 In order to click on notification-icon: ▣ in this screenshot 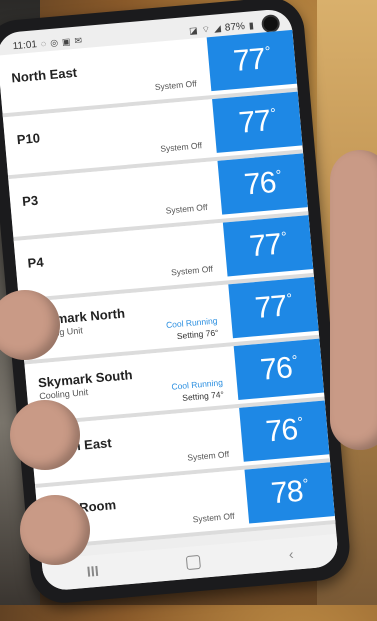, I will do `click(66, 41)`.